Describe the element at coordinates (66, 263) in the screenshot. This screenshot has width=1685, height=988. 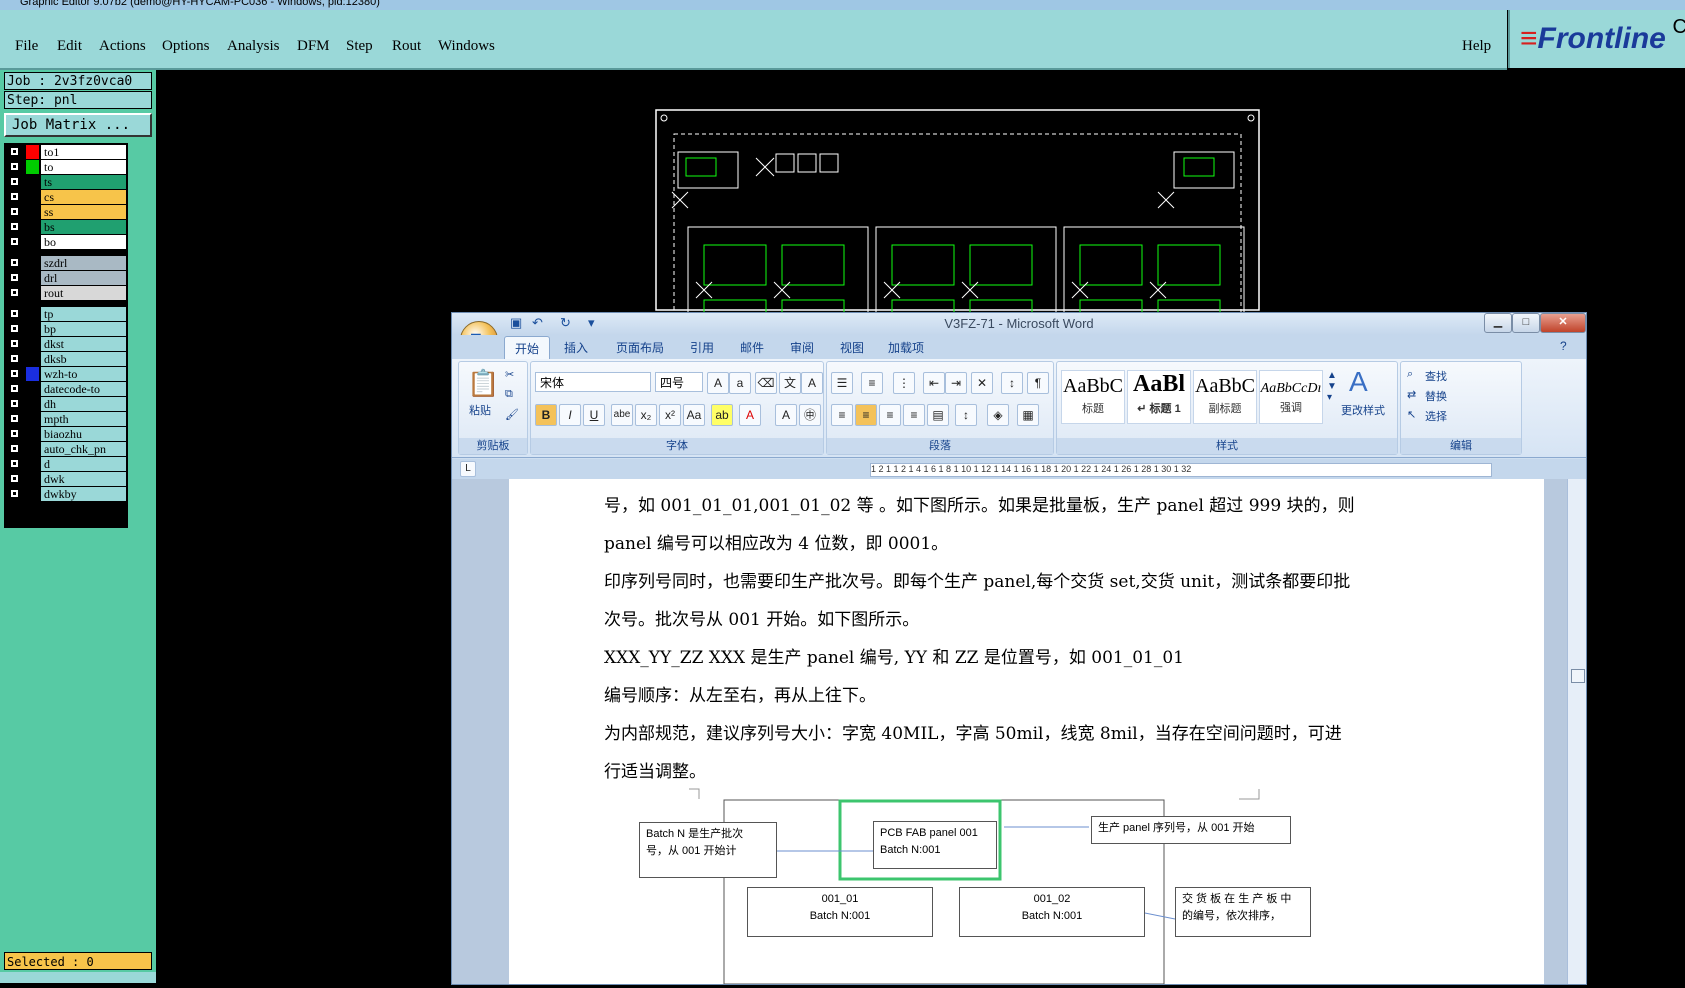
I see `layer-row: szdrl` at that location.